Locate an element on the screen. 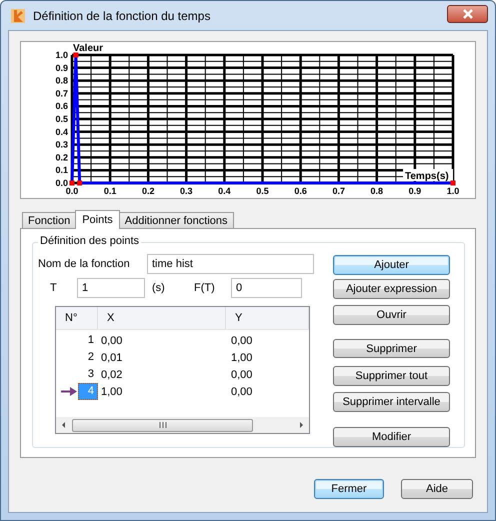 This screenshot has width=496, height=521. y-axis-label: Valeur is located at coordinates (88, 48).